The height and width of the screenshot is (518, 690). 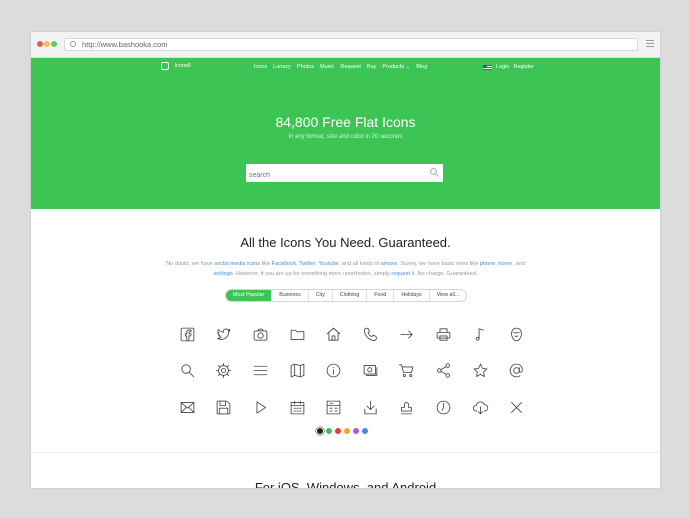 I want to click on browser-toolbar: http://www.bashooka.com, so click(x=345, y=45).